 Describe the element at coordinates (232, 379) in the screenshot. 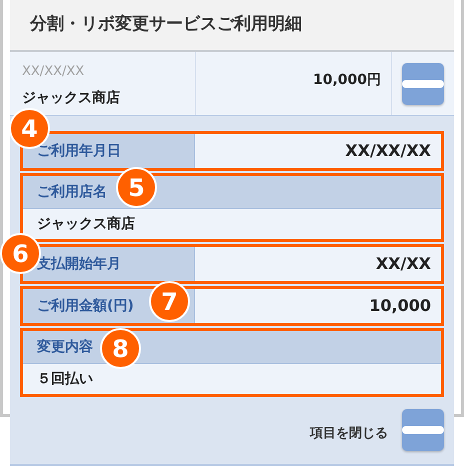

I see `field-value: ５回払い` at that location.